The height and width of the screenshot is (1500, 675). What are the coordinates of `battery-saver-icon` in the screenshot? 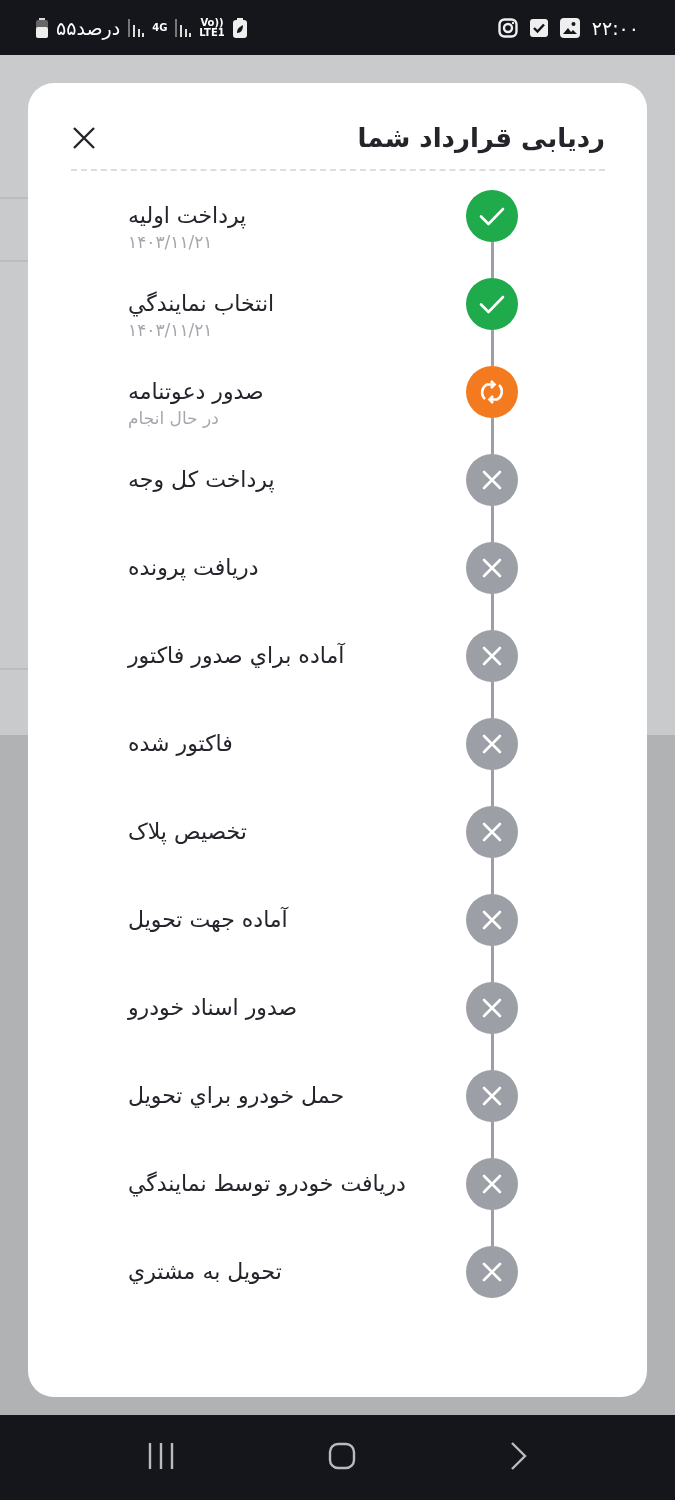 It's located at (239, 27).